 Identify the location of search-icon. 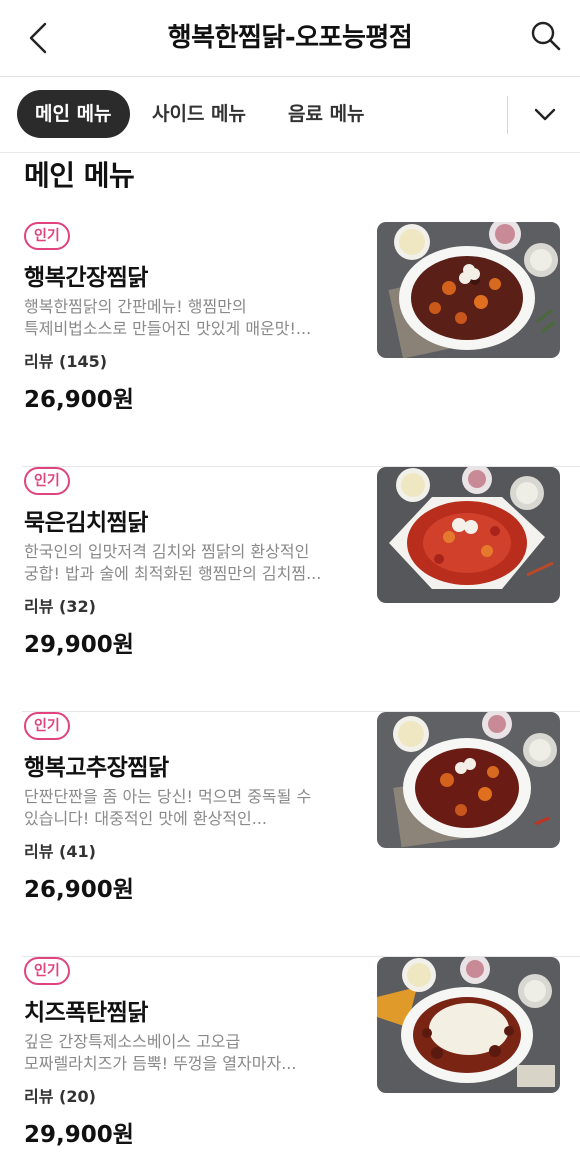
(546, 36).